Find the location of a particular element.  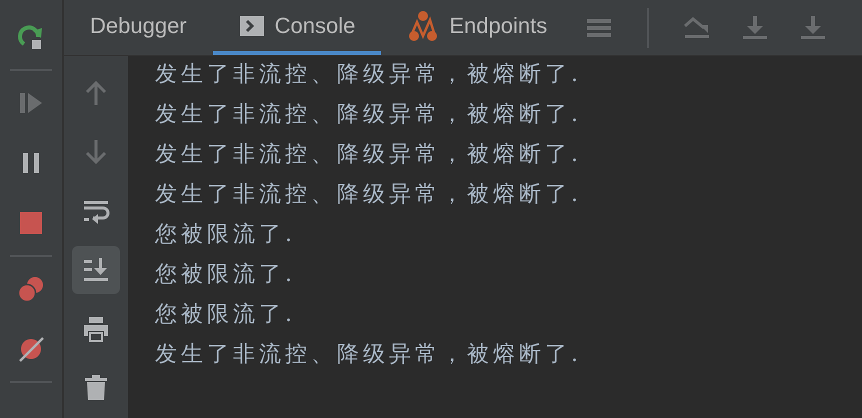

breakpoints-icon is located at coordinates (31, 289).